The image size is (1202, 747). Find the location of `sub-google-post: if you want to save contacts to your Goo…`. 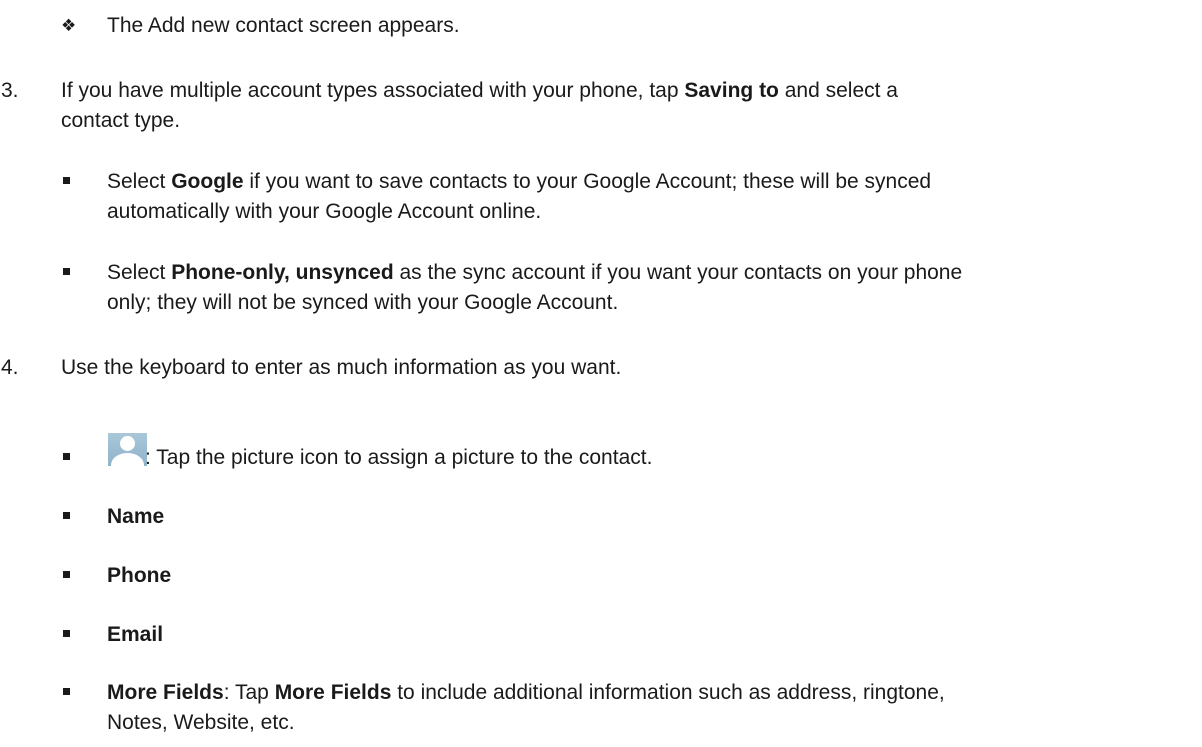

sub-google-post: if you want to save contacts to your Goo… is located at coordinates (587, 181).